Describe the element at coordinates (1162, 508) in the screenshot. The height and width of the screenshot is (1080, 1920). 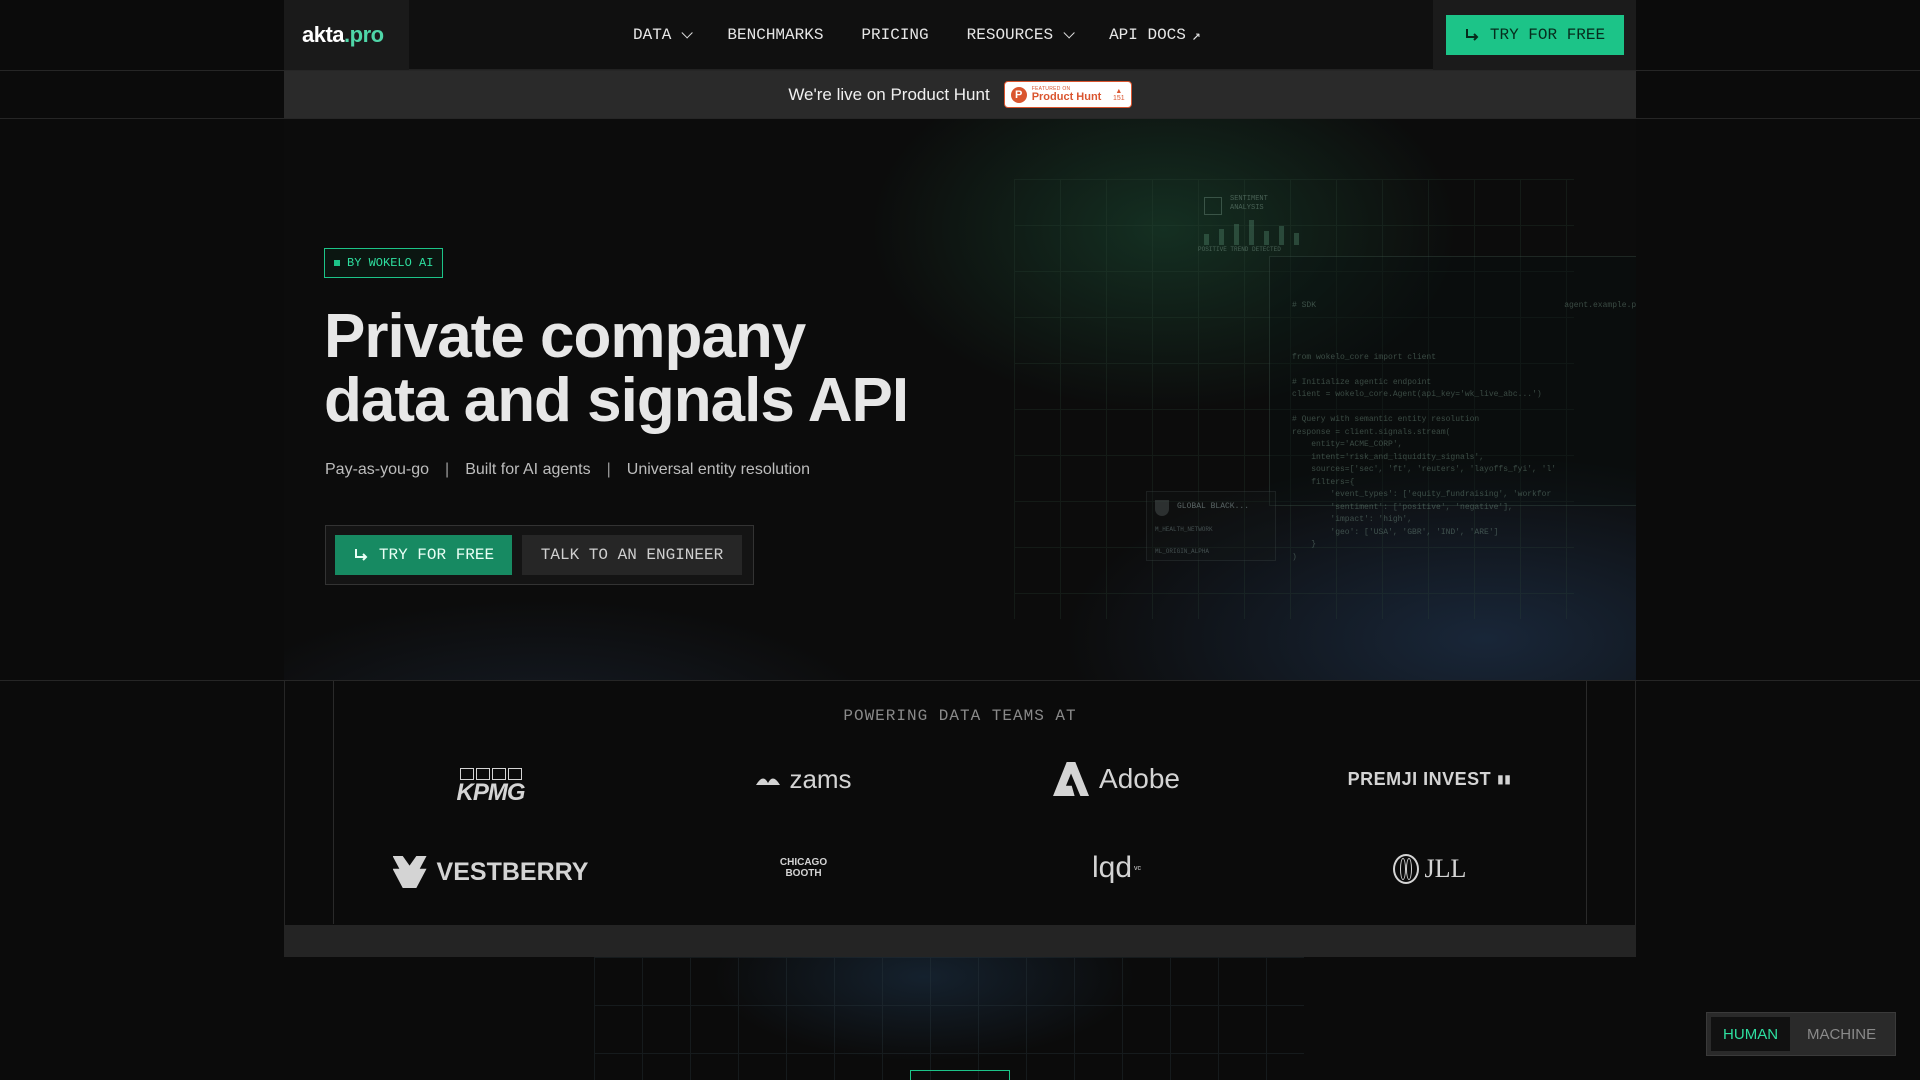
I see `shield-icon` at that location.